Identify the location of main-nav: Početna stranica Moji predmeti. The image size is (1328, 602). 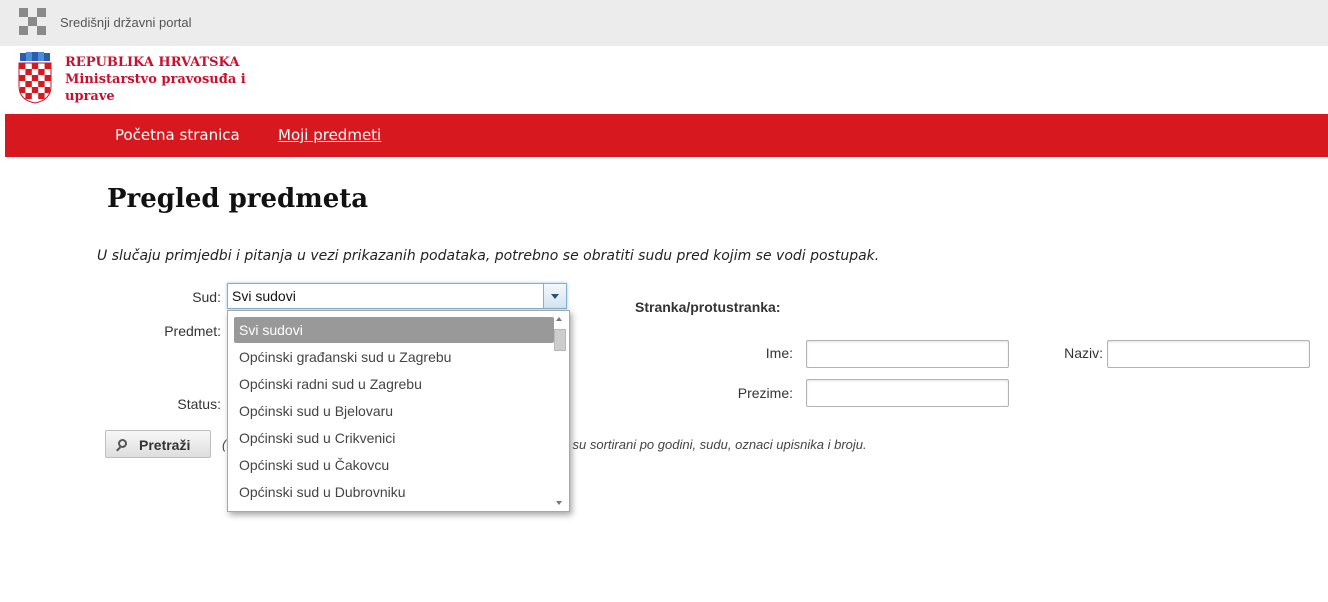
(666, 135).